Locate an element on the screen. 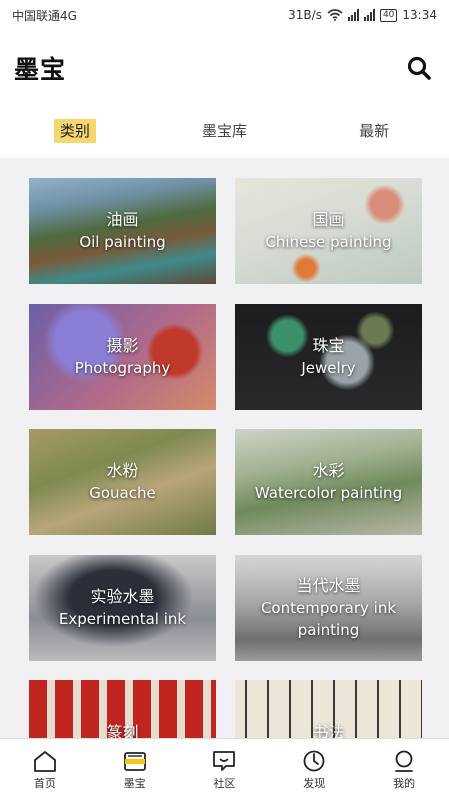  nav-profile: 我的 is located at coordinates (404, 769).